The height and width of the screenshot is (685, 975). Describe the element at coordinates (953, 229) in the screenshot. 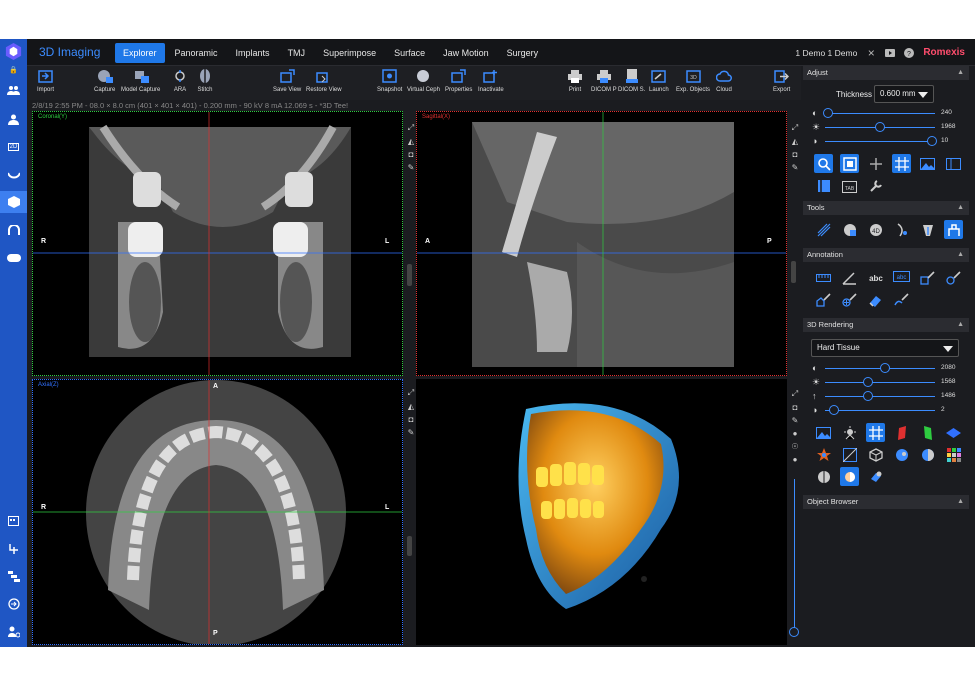

I see `airway-icon` at that location.